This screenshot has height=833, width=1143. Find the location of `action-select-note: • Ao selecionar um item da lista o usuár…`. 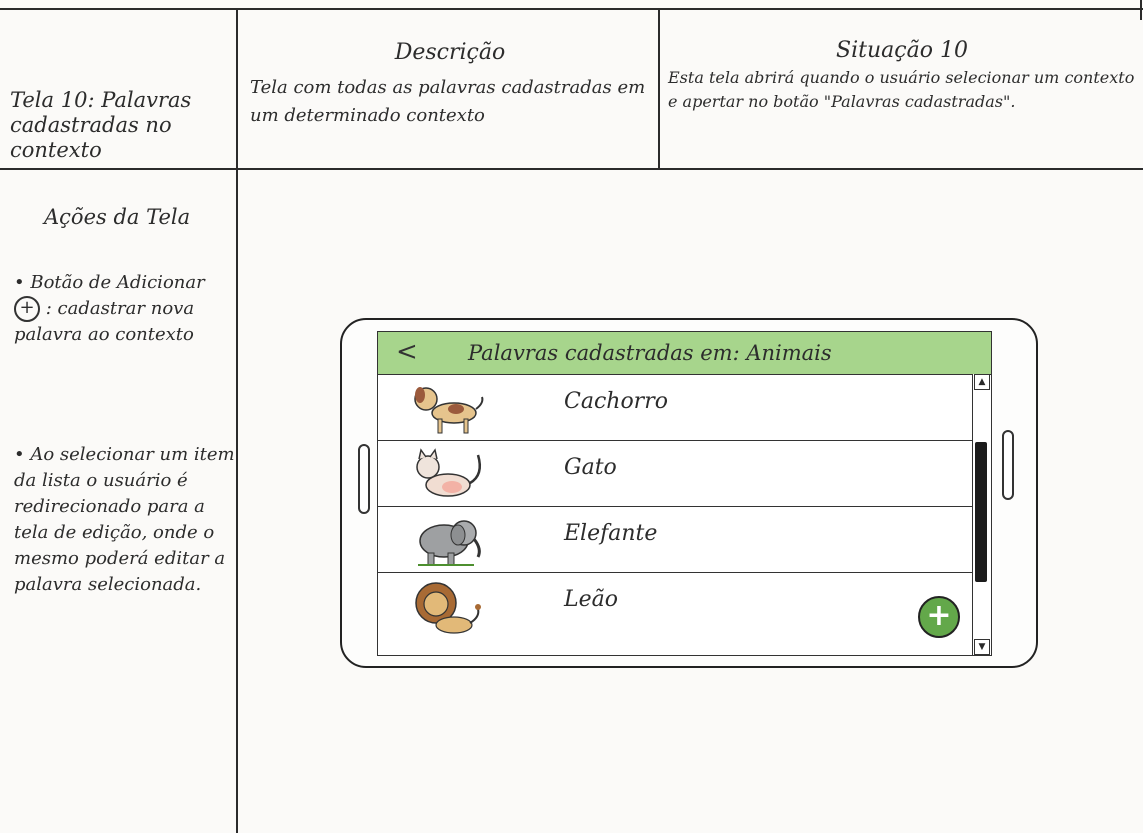

action-select-note: • Ao selecionar um item da lista o usuár… is located at coordinates (124, 519).